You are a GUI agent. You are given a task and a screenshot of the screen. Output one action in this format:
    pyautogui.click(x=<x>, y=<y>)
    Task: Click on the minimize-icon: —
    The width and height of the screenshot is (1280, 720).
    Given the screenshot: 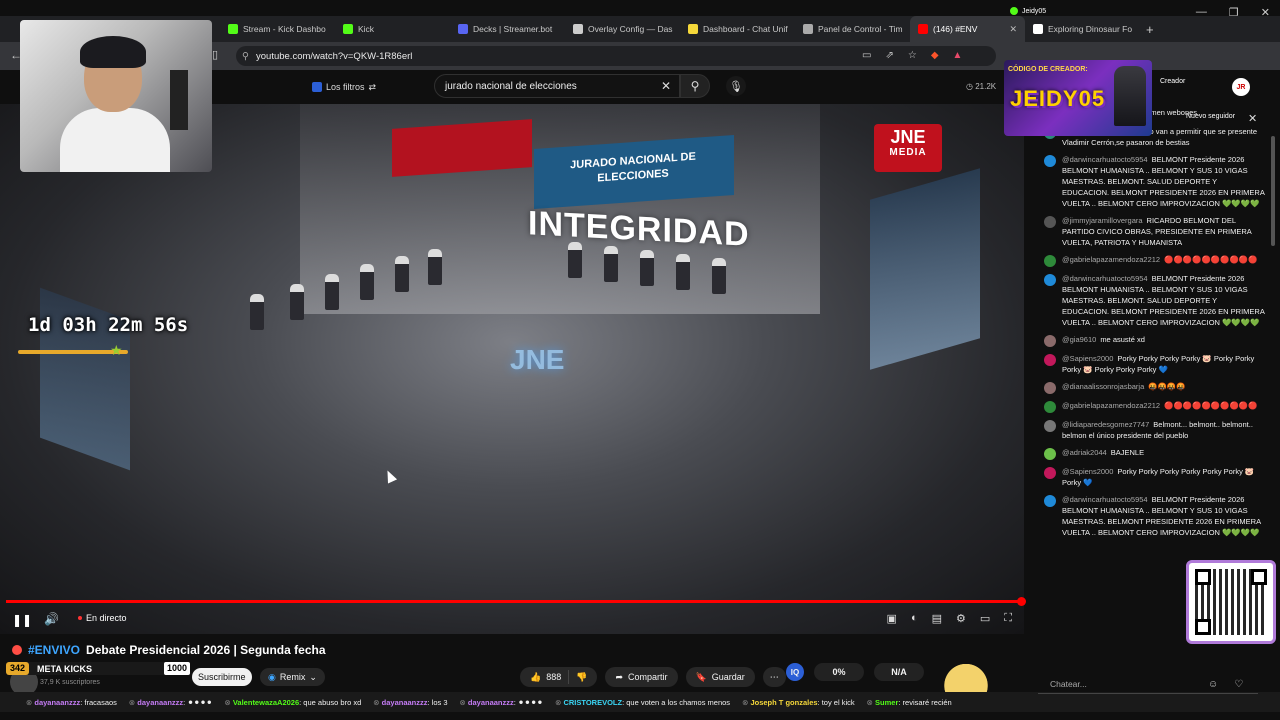 What is the action you would take?
    pyautogui.click(x=1201, y=12)
    